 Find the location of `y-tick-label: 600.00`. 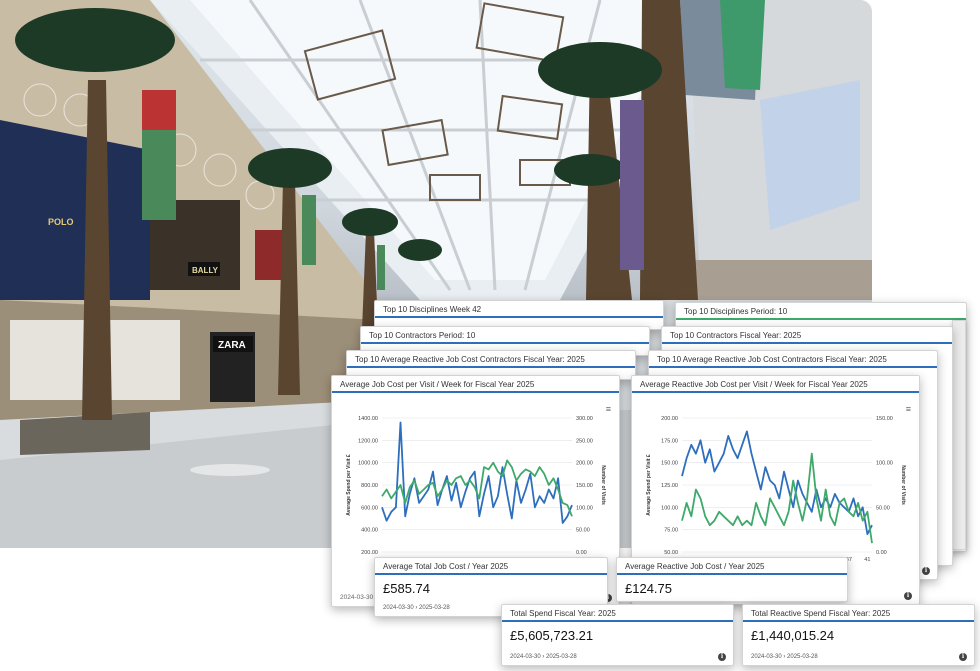

y-tick-label: 600.00 is located at coordinates (369, 508).